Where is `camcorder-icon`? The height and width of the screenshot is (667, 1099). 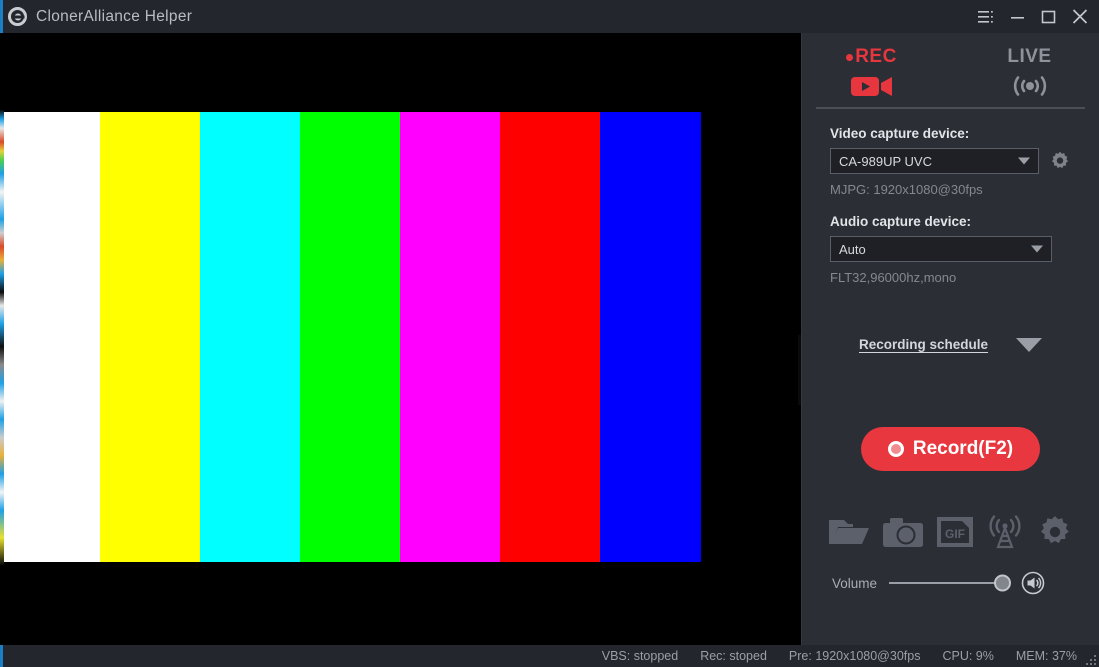
camcorder-icon is located at coordinates (872, 86).